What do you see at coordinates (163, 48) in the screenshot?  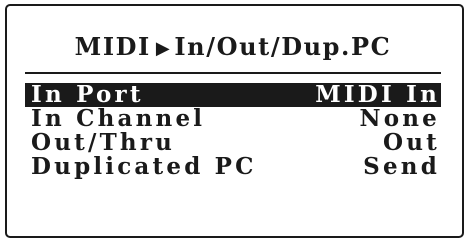 I see `breadcrumb-arrow-icon: ▶` at bounding box center [163, 48].